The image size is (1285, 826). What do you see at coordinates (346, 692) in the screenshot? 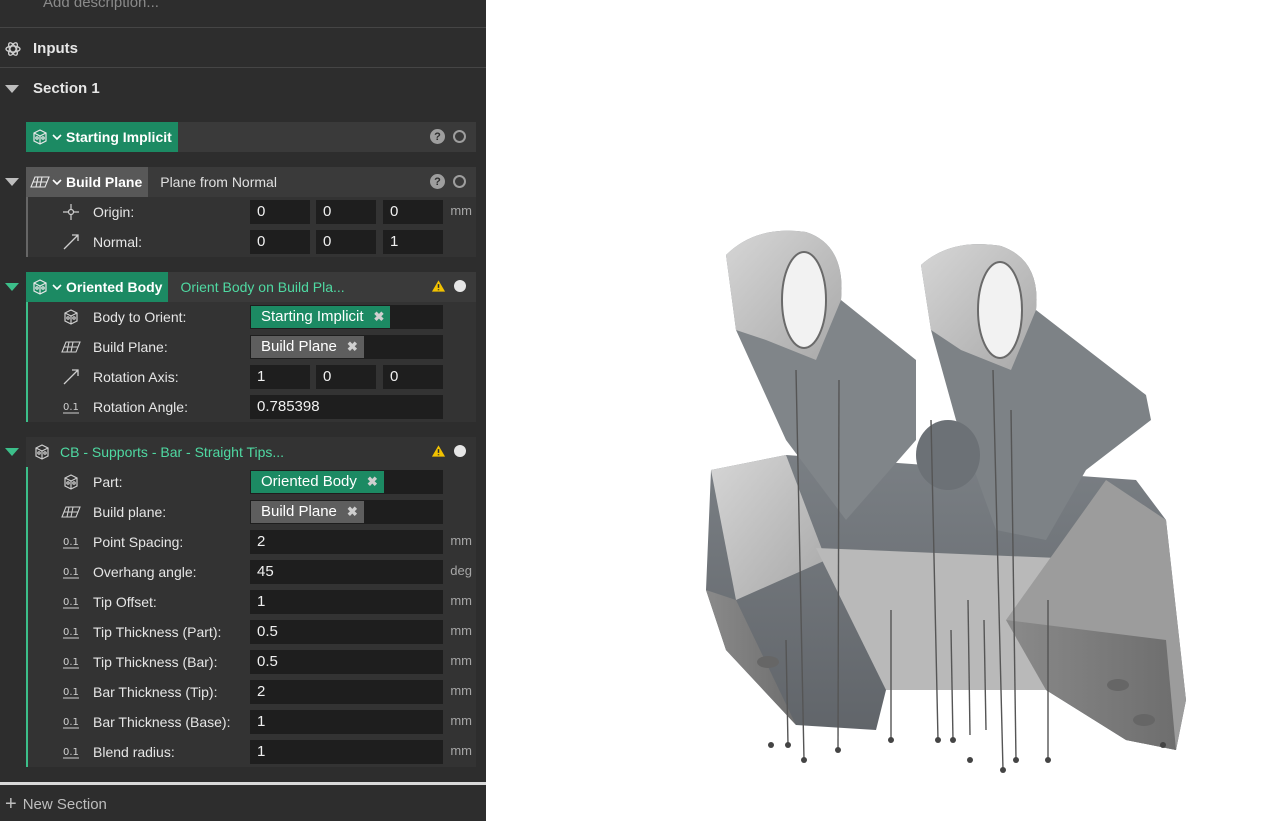
I see `bar-thickness-tip-input: 2` at bounding box center [346, 692].